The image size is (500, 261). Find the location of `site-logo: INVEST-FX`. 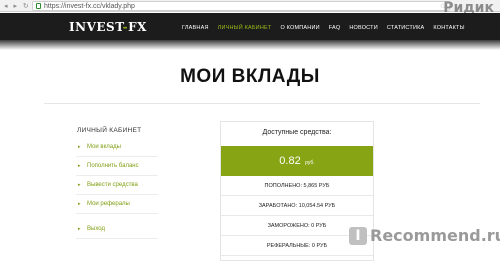

site-logo: INVEST-FX is located at coordinates (108, 27).